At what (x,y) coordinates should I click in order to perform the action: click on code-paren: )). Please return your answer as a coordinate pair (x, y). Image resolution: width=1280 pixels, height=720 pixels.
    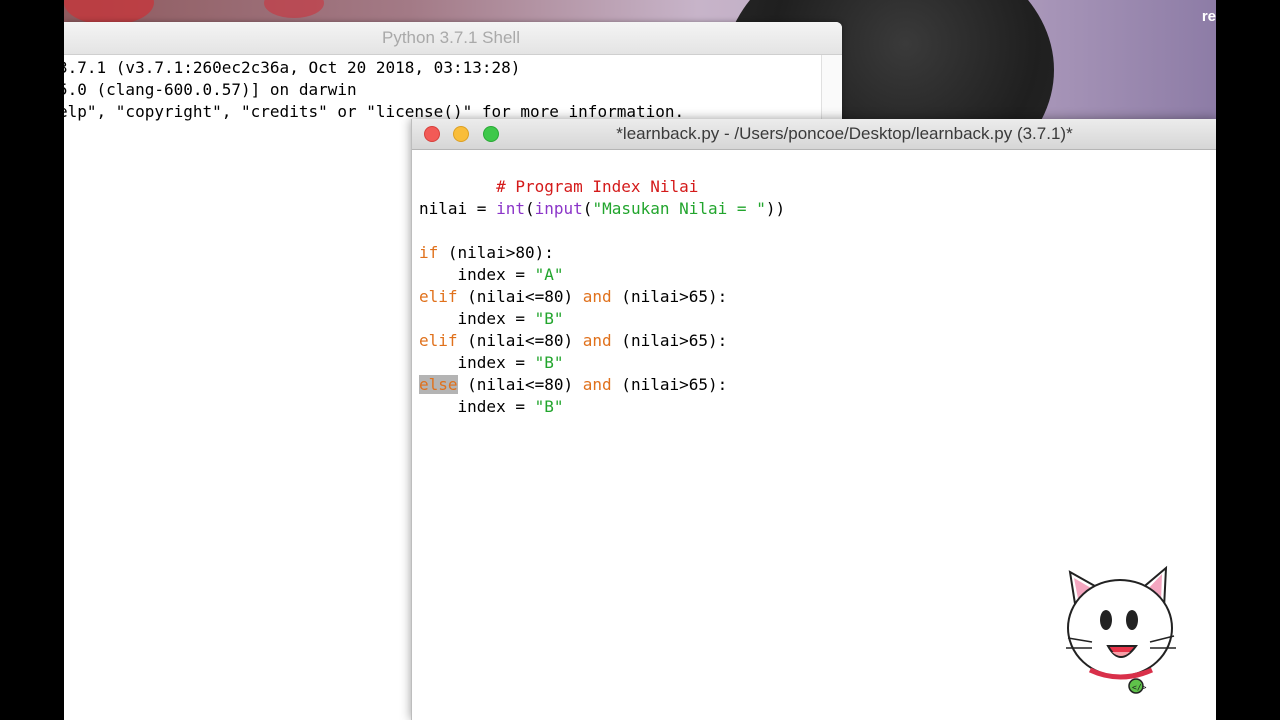
    Looking at the image, I should click on (775, 208).